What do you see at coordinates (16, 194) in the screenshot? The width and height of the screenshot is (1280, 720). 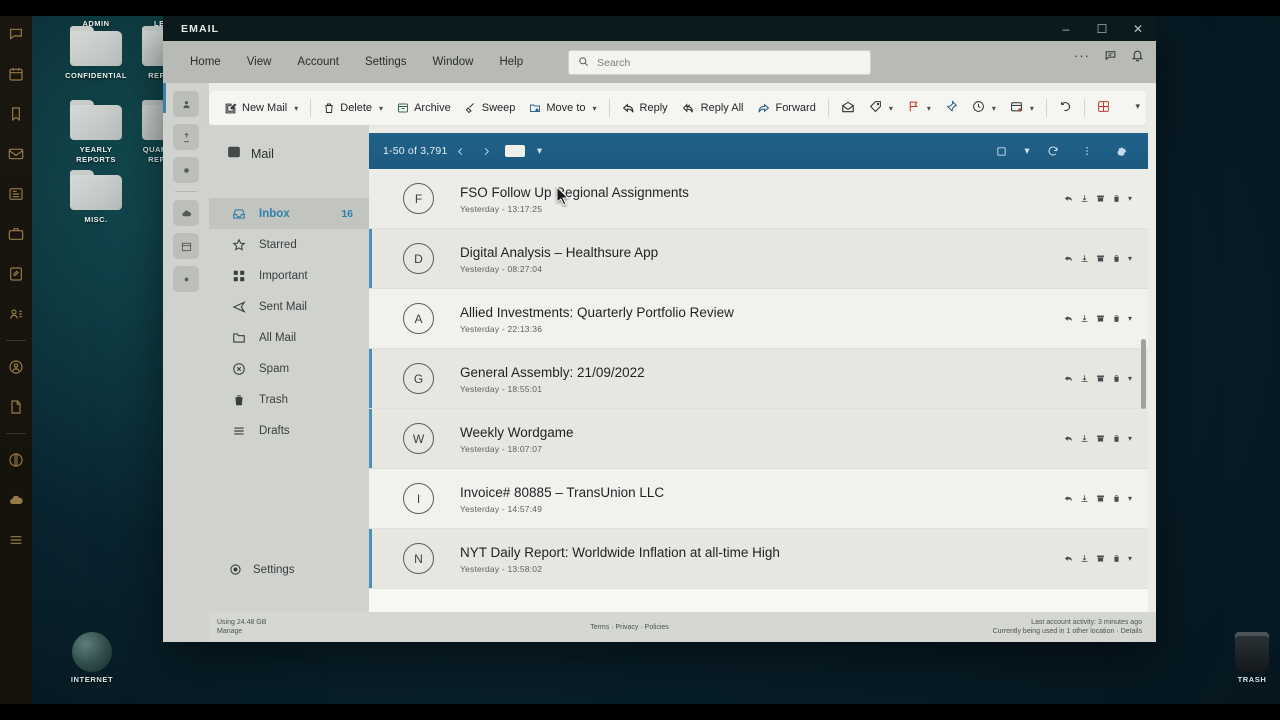 I see `news-icon` at bounding box center [16, 194].